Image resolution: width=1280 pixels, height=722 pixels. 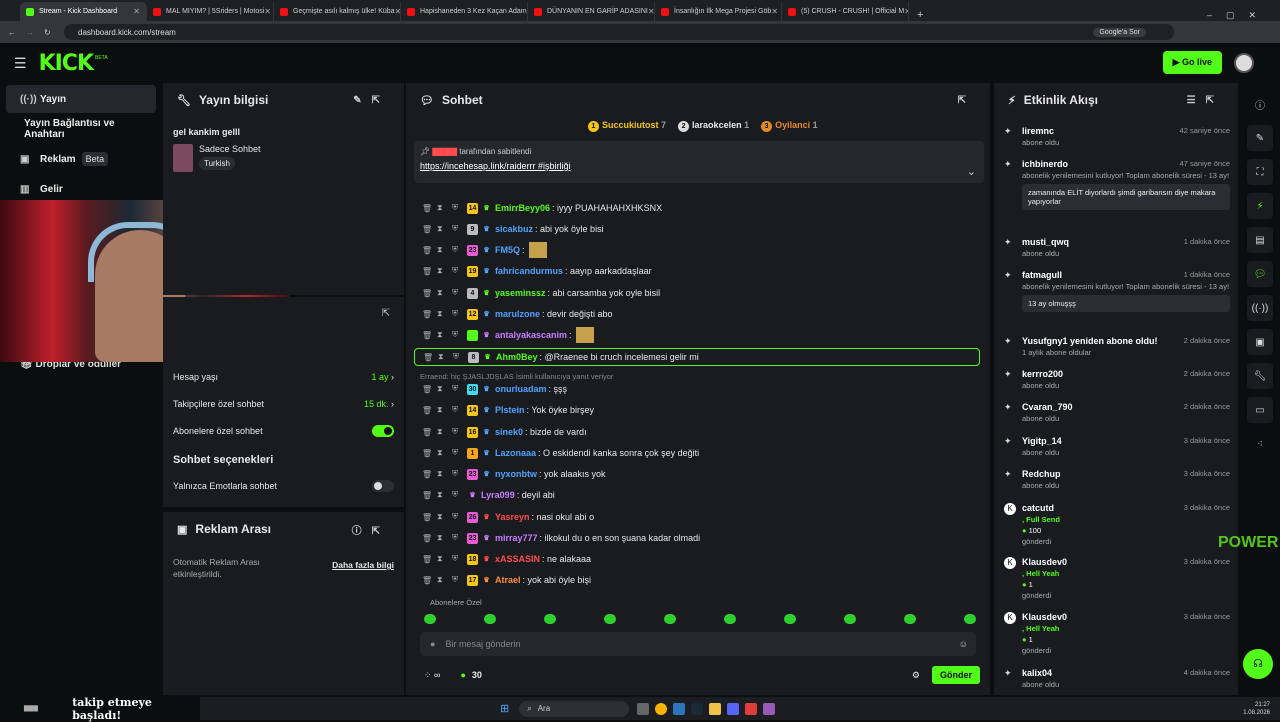 I want to click on support-icon: ☊, so click(x=1258, y=664).